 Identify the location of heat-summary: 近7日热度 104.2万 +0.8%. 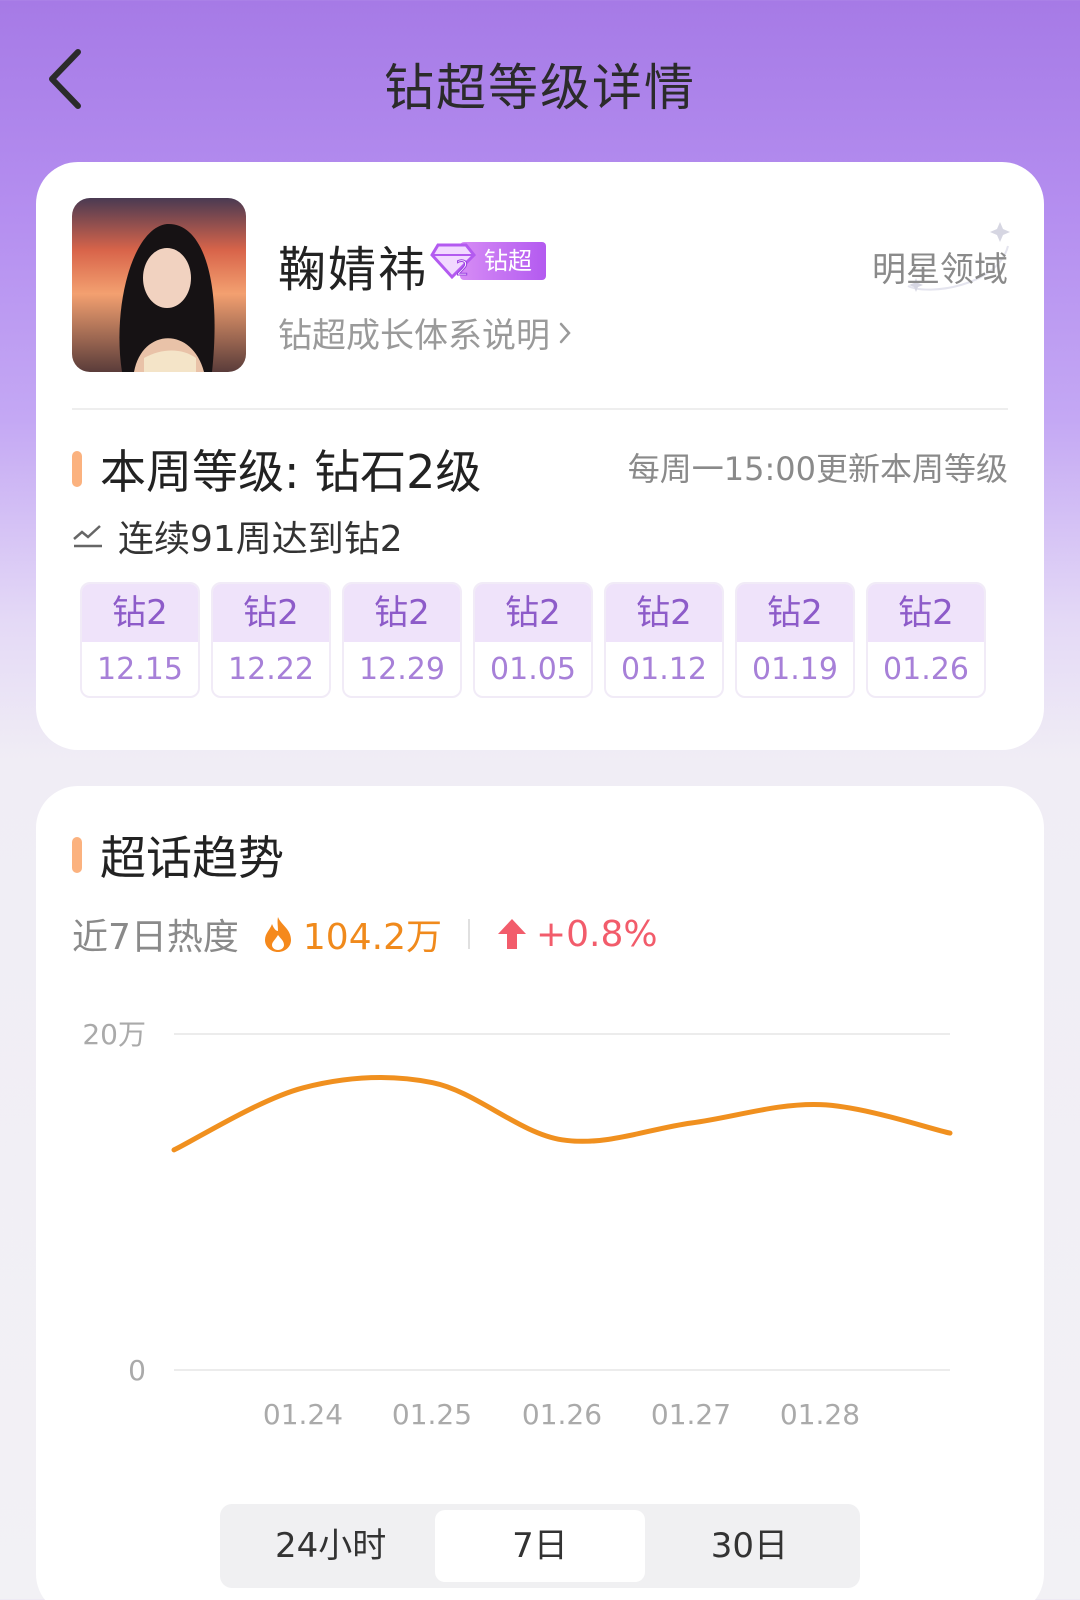
(365, 934).